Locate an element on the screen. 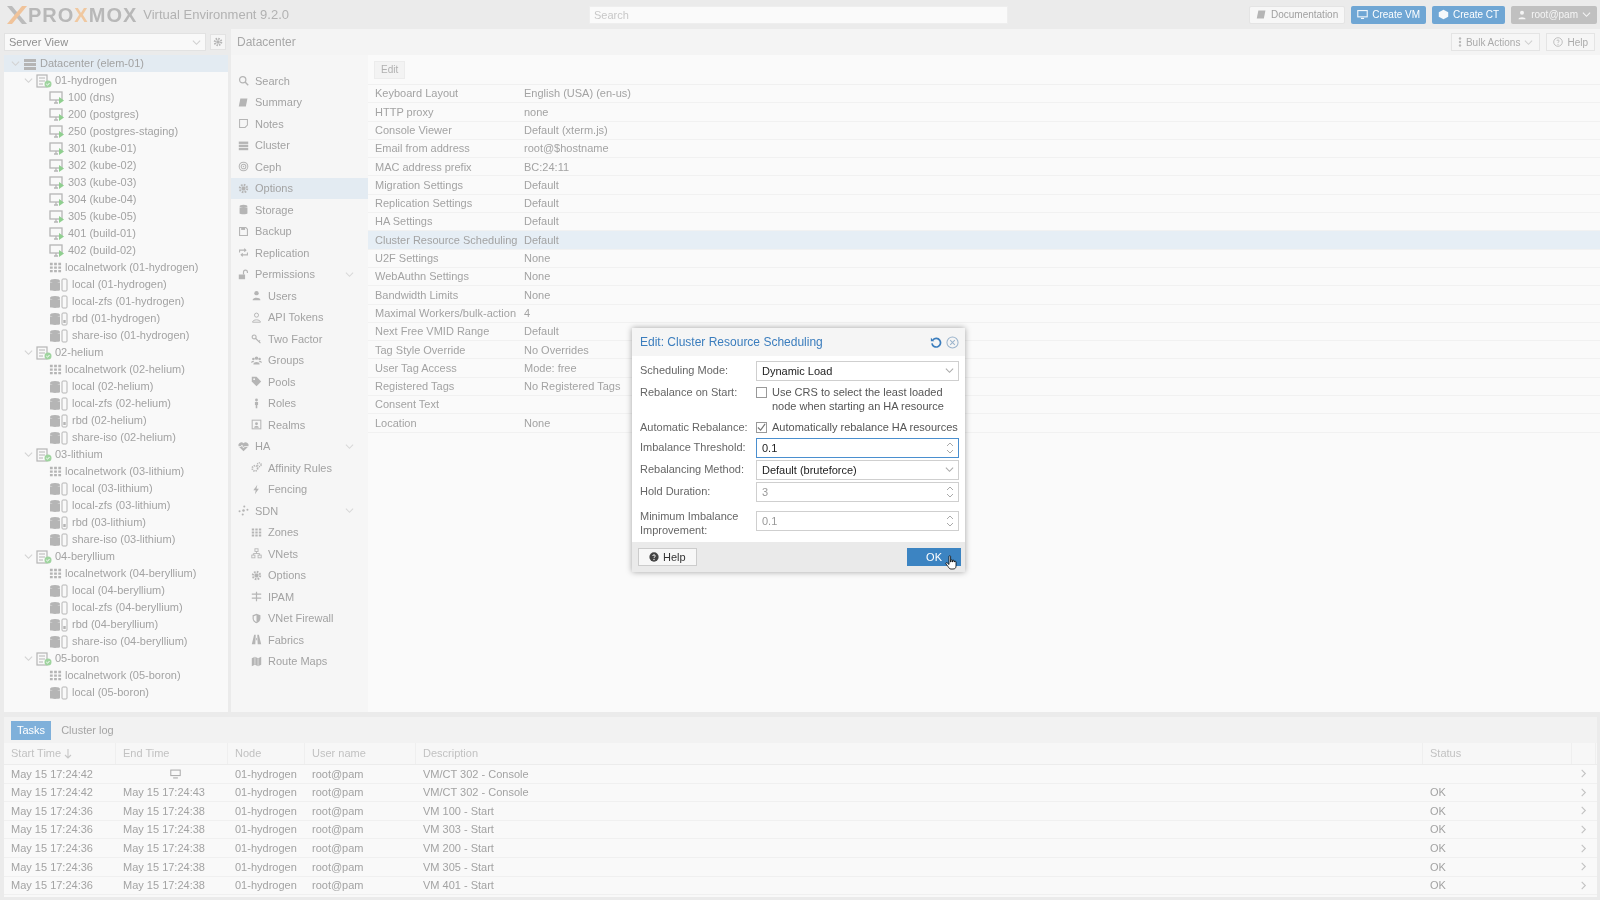  create-button: Create VM is located at coordinates (1389, 14).